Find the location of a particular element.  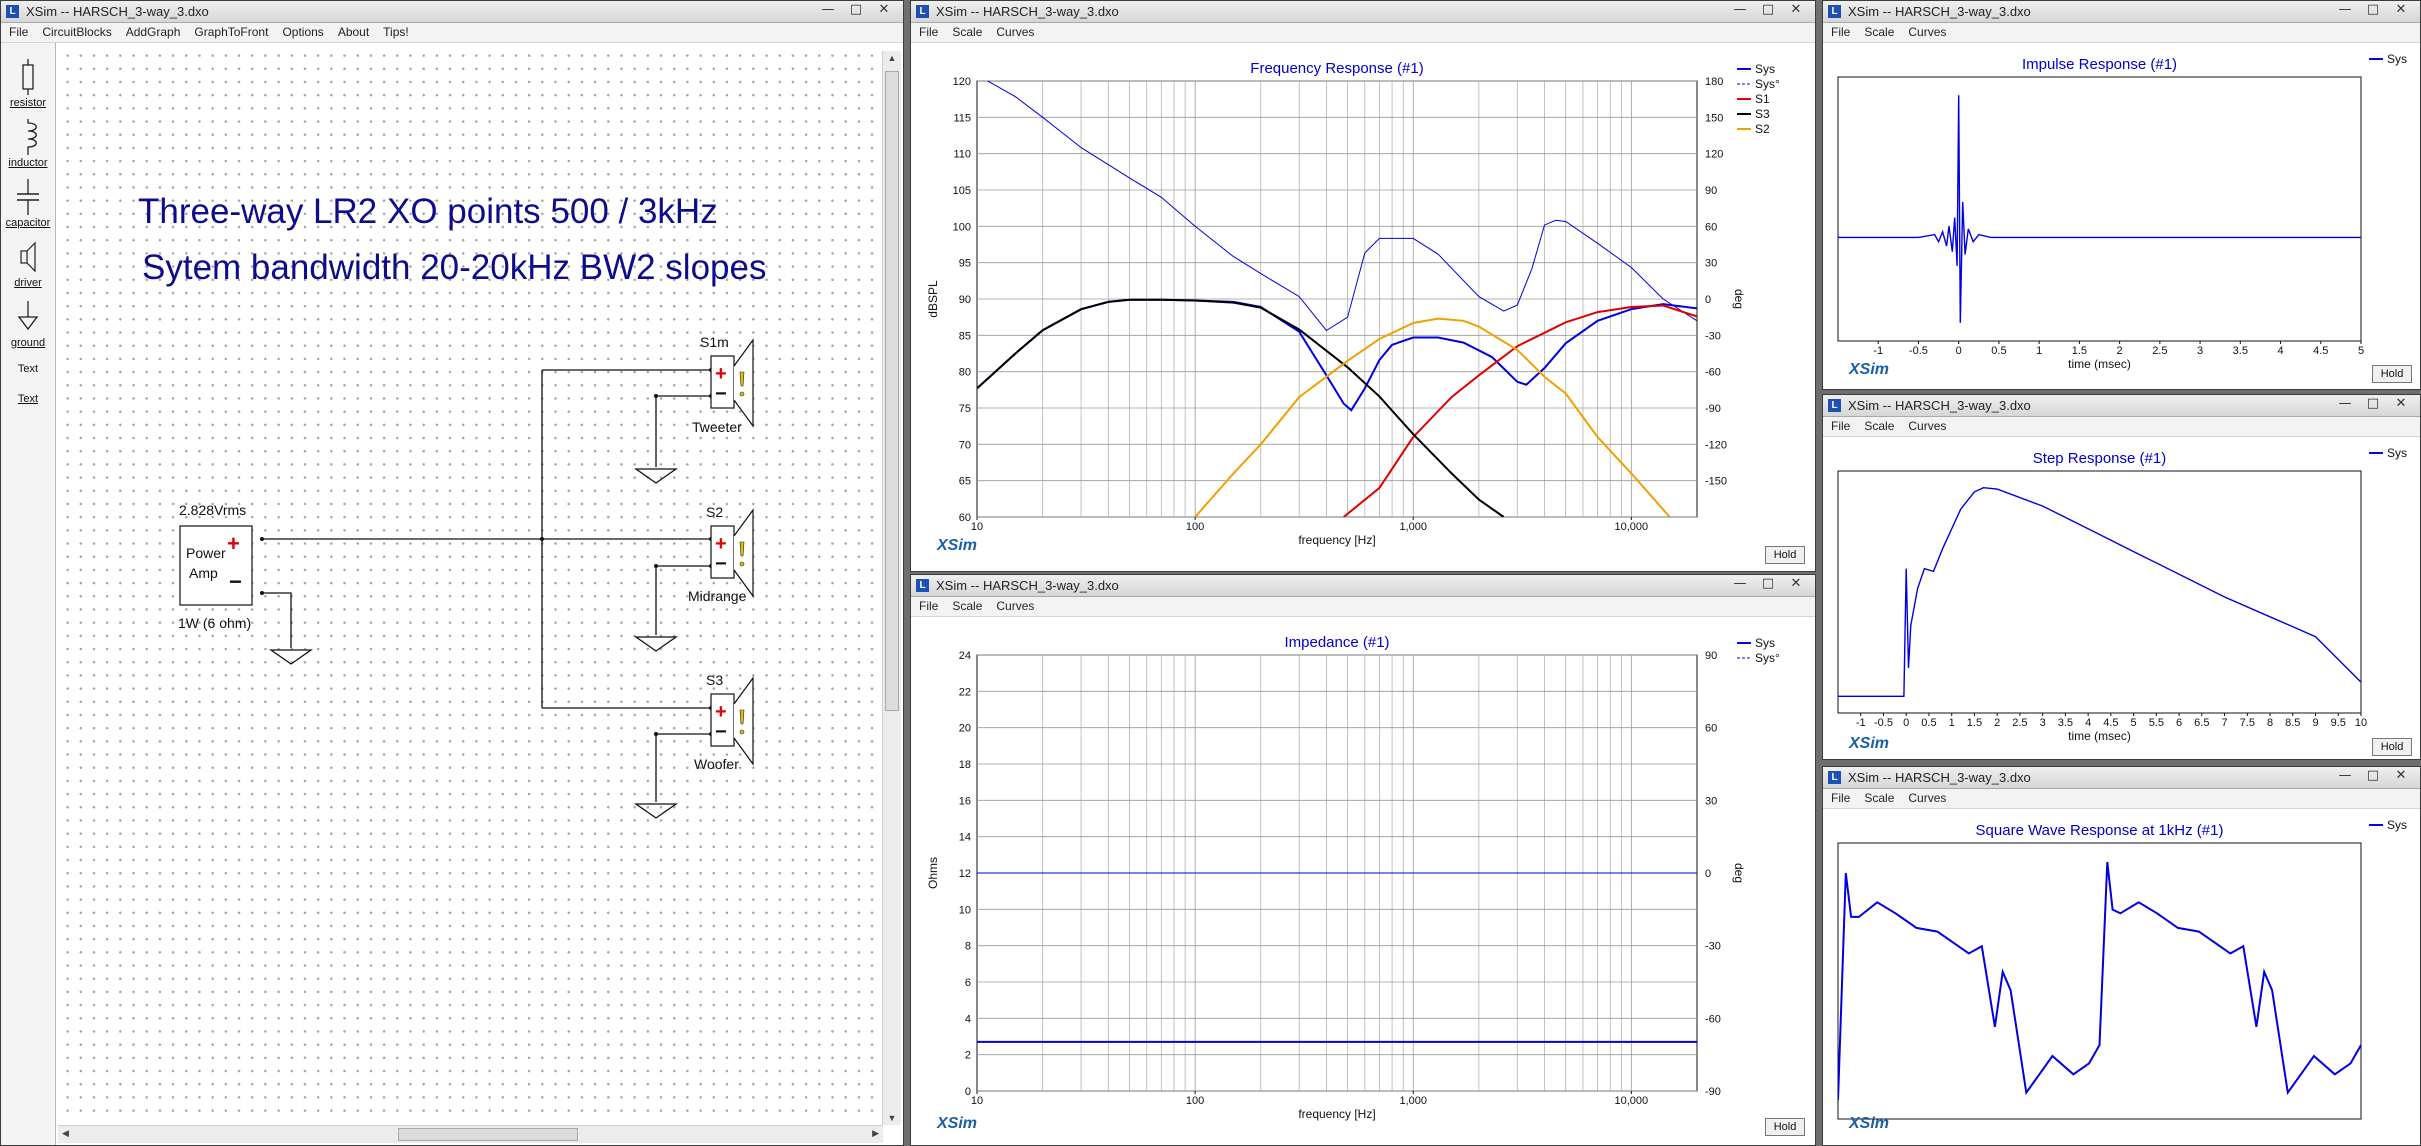

amp-label-line1: Power is located at coordinates (206, 553).